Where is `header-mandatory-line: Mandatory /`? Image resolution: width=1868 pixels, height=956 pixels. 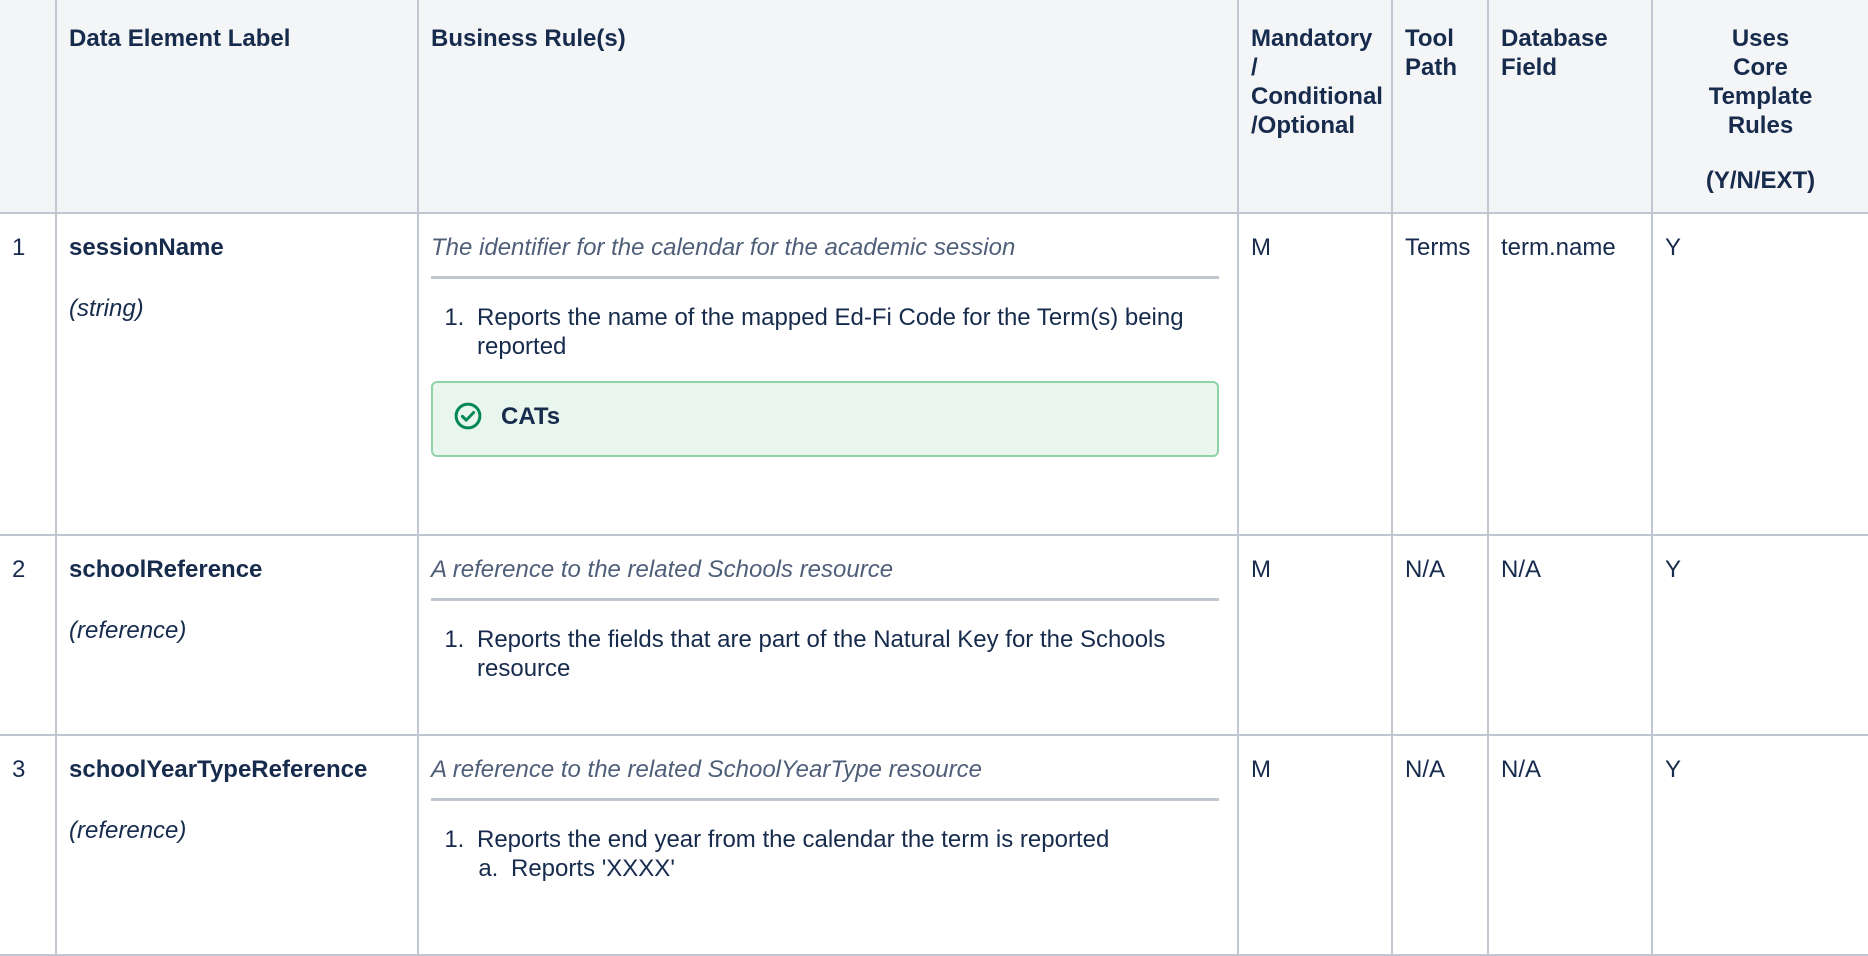
header-mandatory-line: Mandatory / is located at coordinates (1312, 53).